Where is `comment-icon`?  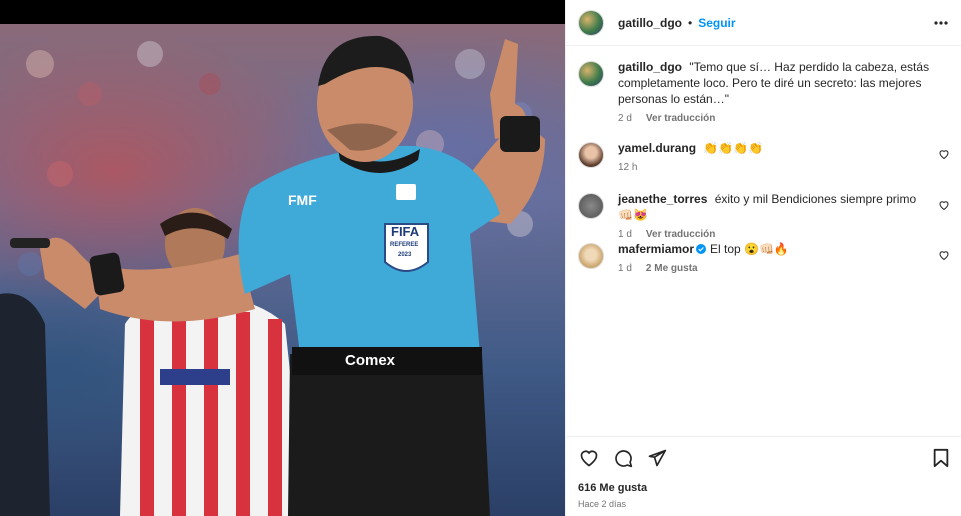 comment-icon is located at coordinates (623, 458).